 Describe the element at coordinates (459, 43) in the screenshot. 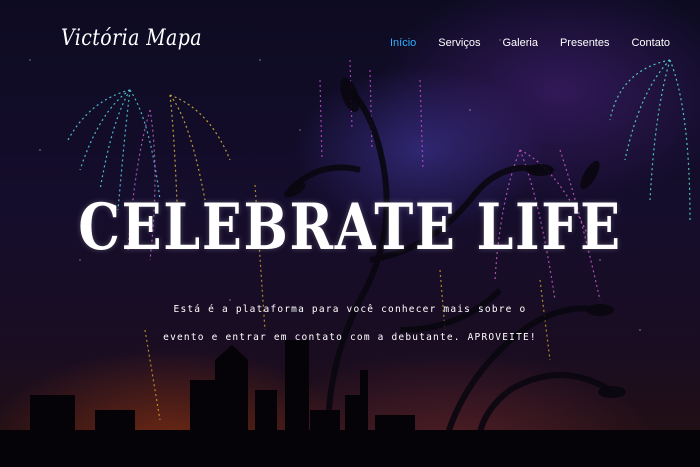

I see `nav-item-servicos: Serviços` at that location.